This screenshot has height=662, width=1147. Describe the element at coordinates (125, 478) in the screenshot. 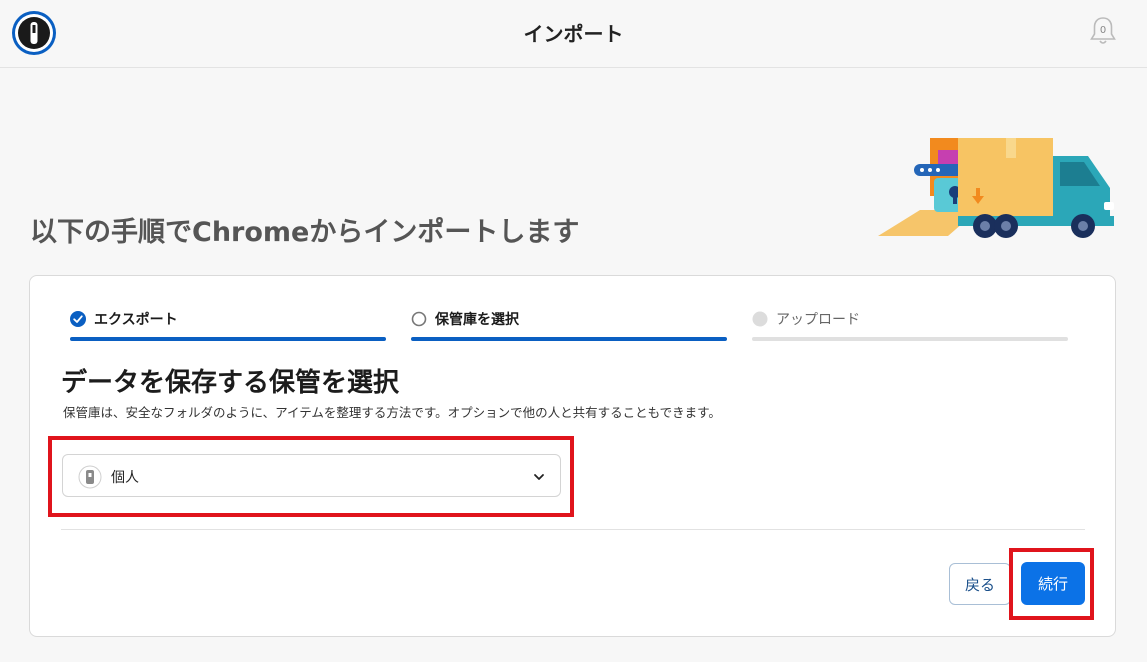

I see `vault-select-value: 個人` at that location.